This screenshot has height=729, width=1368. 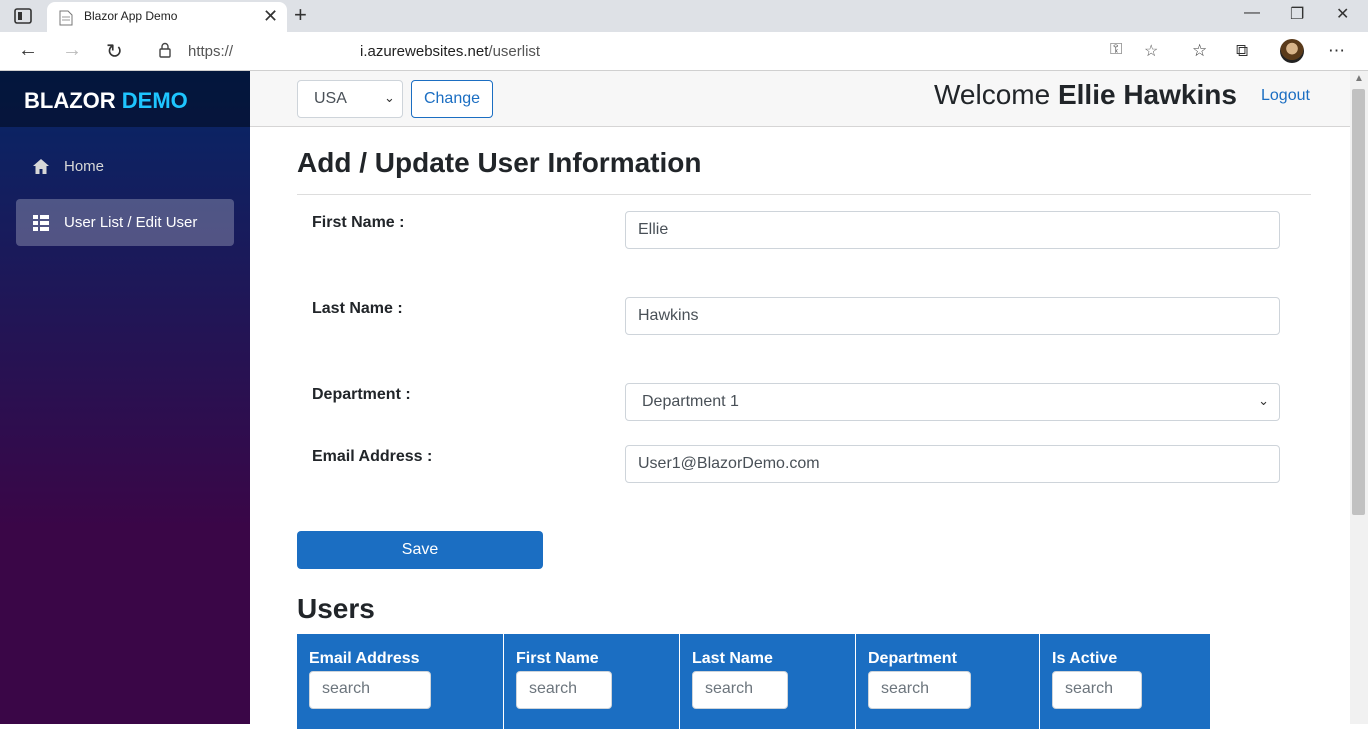 What do you see at coordinates (361, 394) in the screenshot?
I see `department-label: Department :` at bounding box center [361, 394].